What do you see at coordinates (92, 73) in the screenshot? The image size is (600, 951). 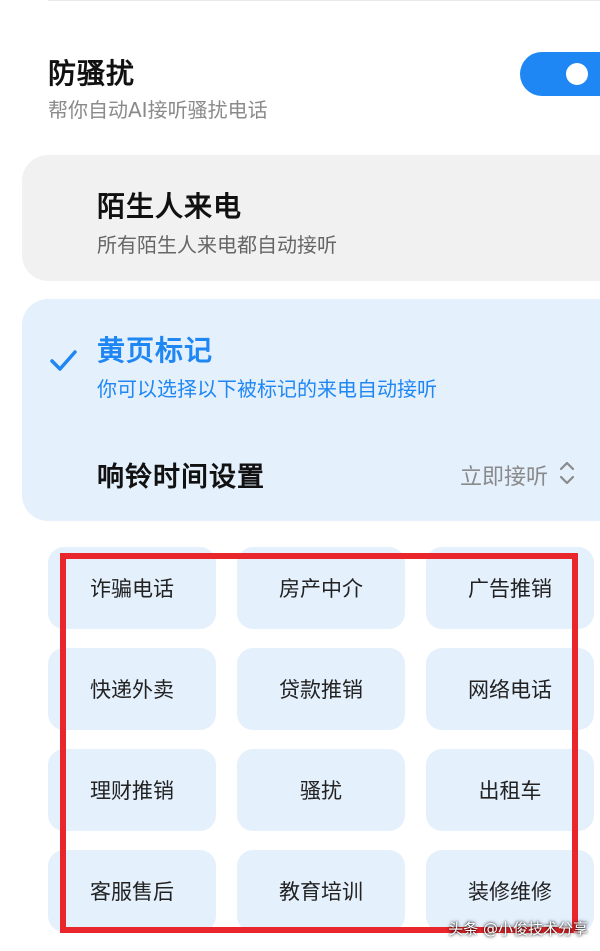 I see `anti-harassment-title: 防骚扰` at bounding box center [92, 73].